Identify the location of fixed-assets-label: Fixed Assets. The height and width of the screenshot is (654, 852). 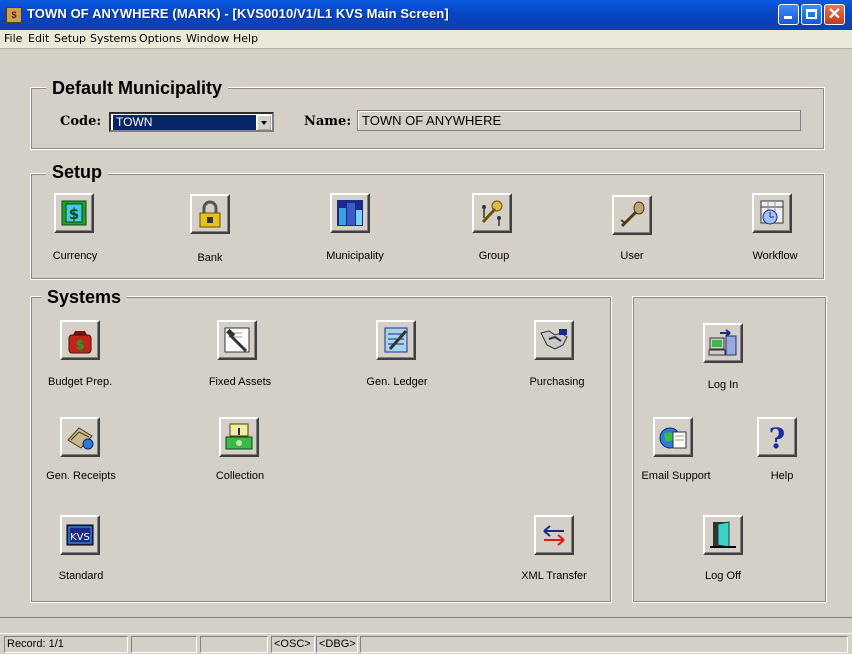
(240, 382).